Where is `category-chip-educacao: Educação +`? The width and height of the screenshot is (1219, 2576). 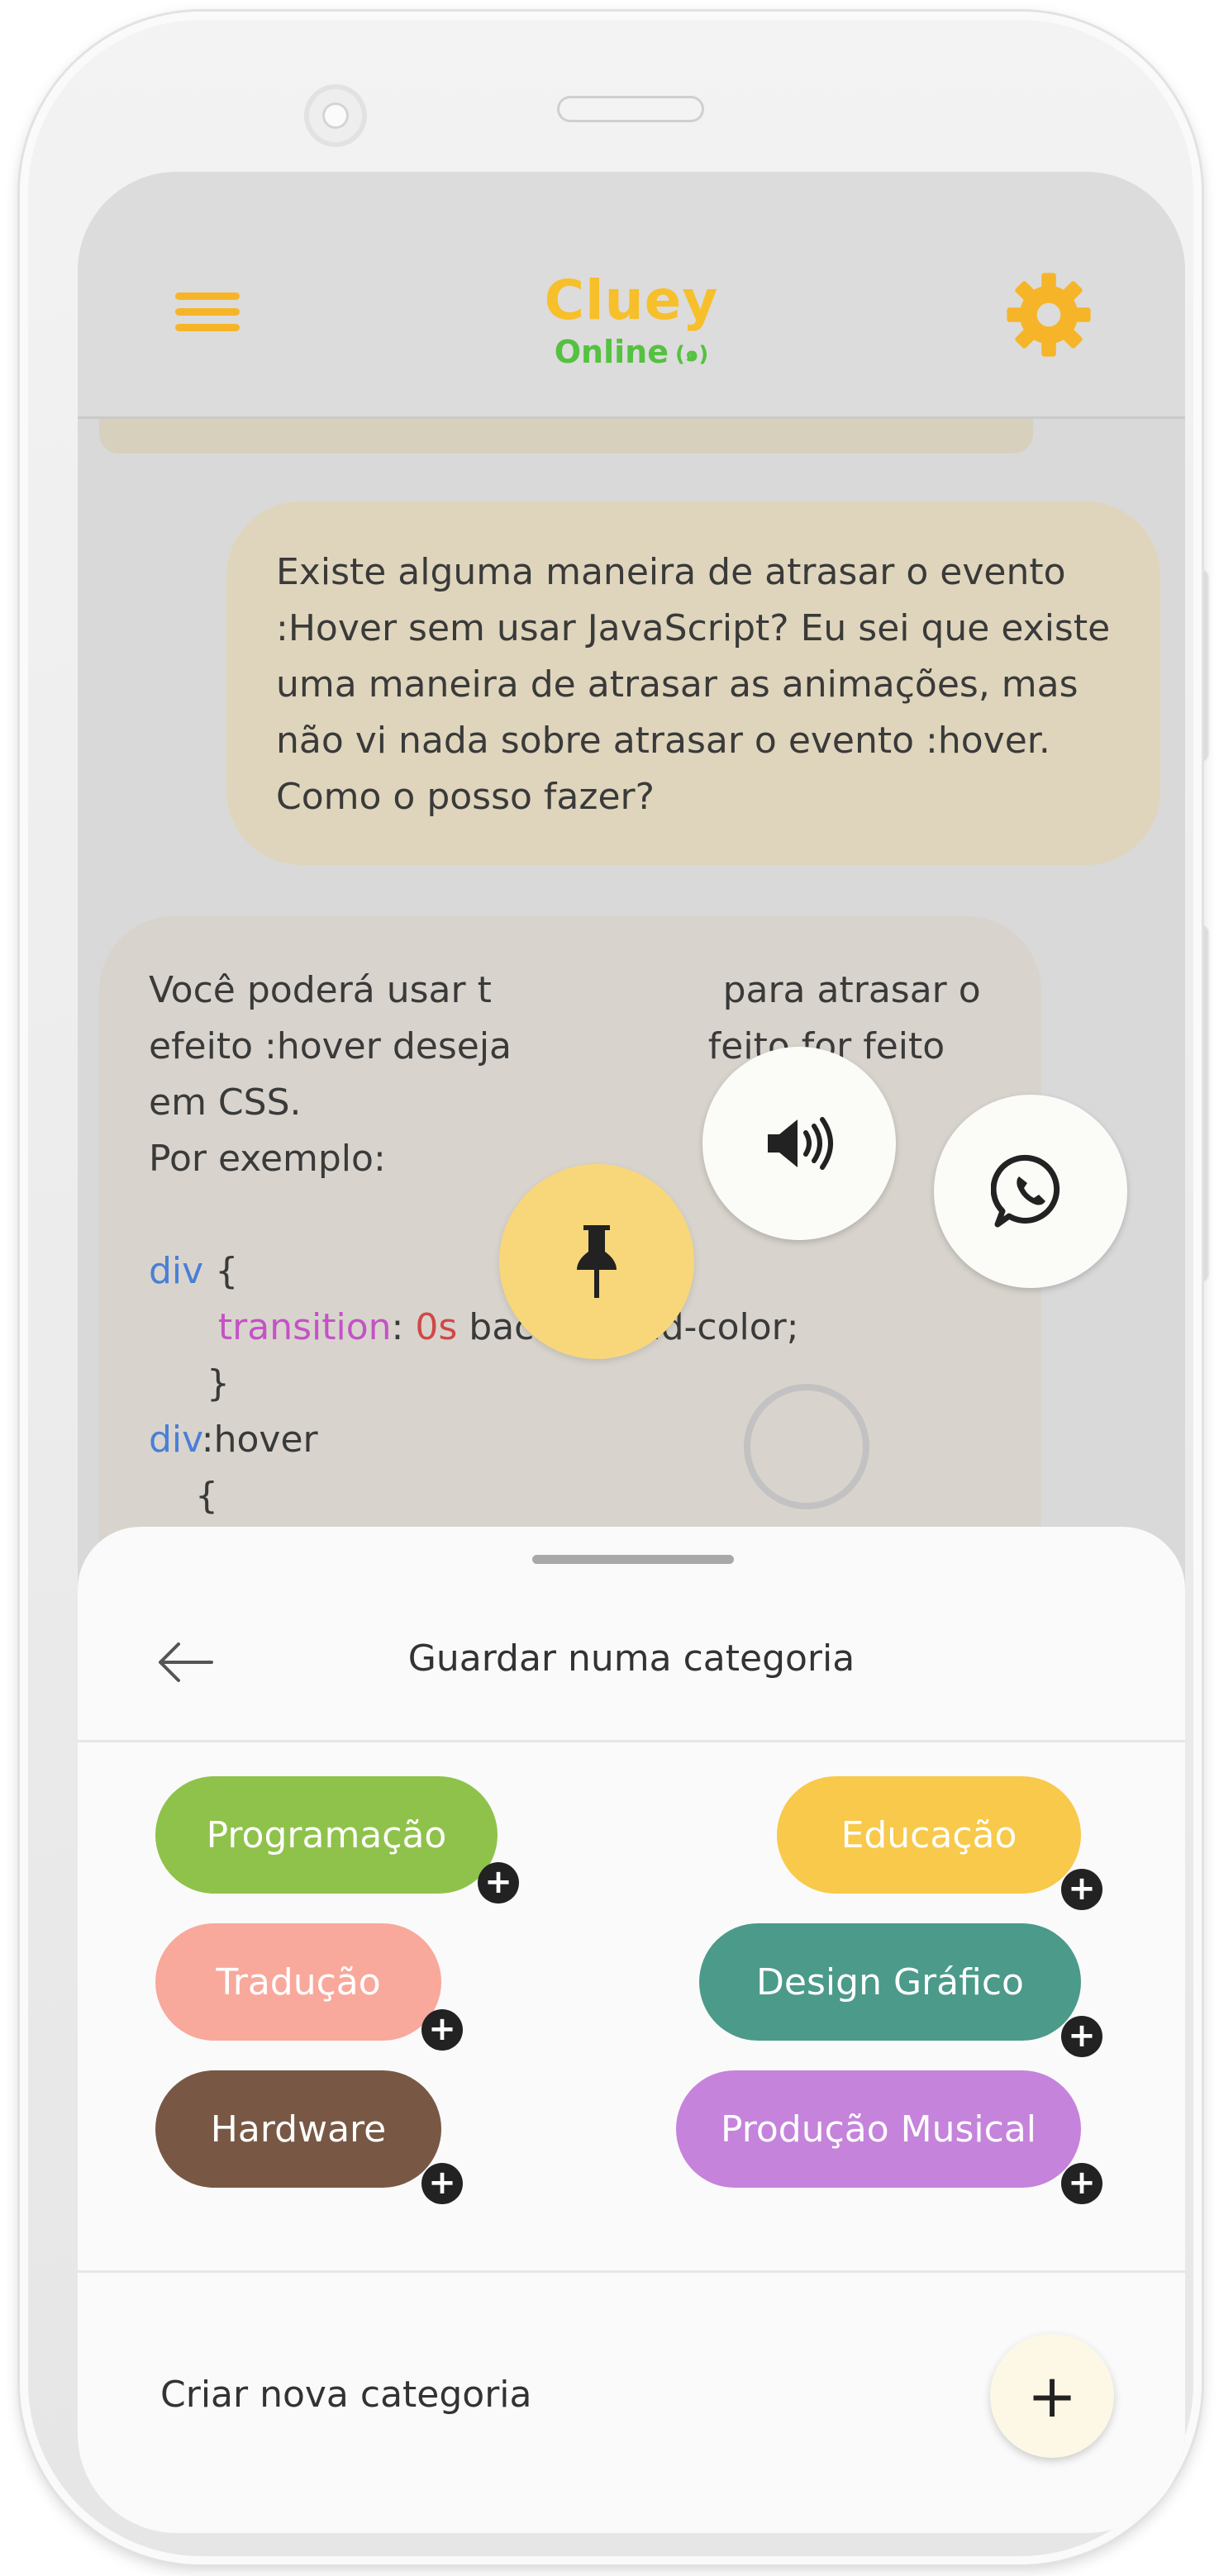 category-chip-educacao: Educação + is located at coordinates (939, 1843).